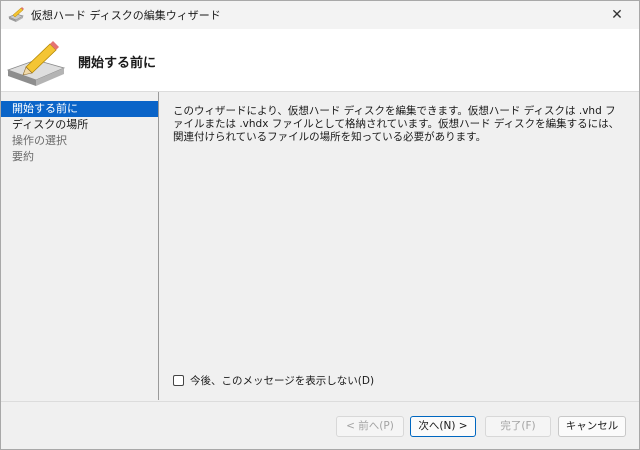 Image resolution: width=640 pixels, height=450 pixels. What do you see at coordinates (518, 426) in the screenshot?
I see `finish-button: 完了(F)` at bounding box center [518, 426].